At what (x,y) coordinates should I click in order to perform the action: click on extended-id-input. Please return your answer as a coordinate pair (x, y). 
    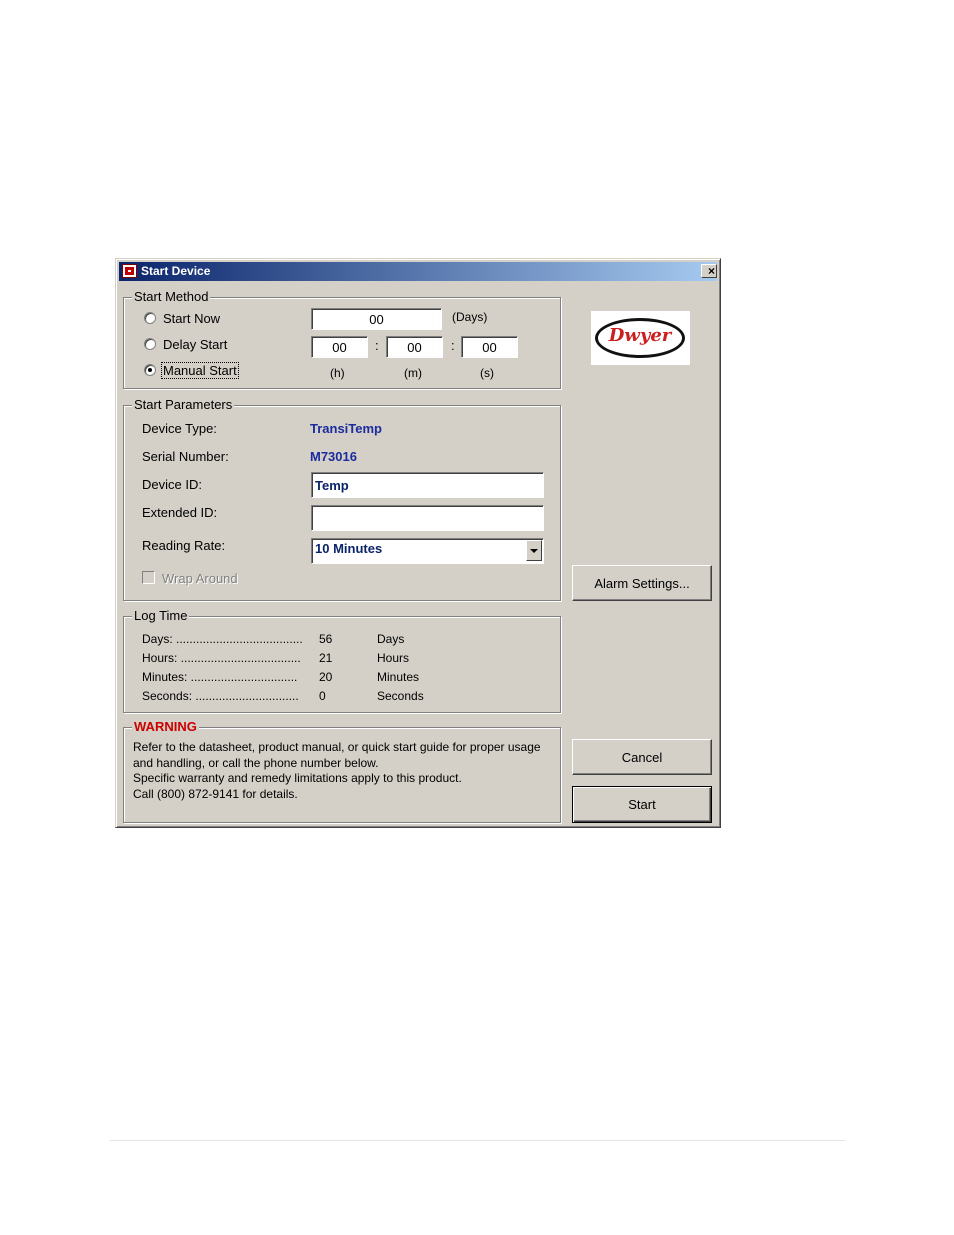
    Looking at the image, I should click on (427, 518).